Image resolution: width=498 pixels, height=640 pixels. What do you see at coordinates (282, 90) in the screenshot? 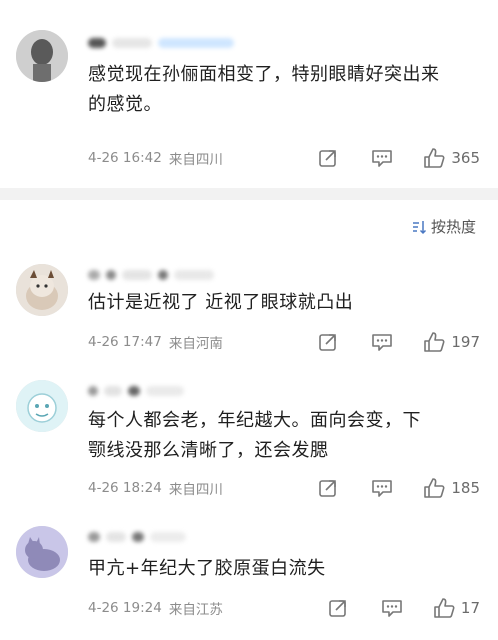
I see `comment-text: 感觉现在孙俪面相变了，特别眼睛好突出来 的感觉。` at bounding box center [282, 90].